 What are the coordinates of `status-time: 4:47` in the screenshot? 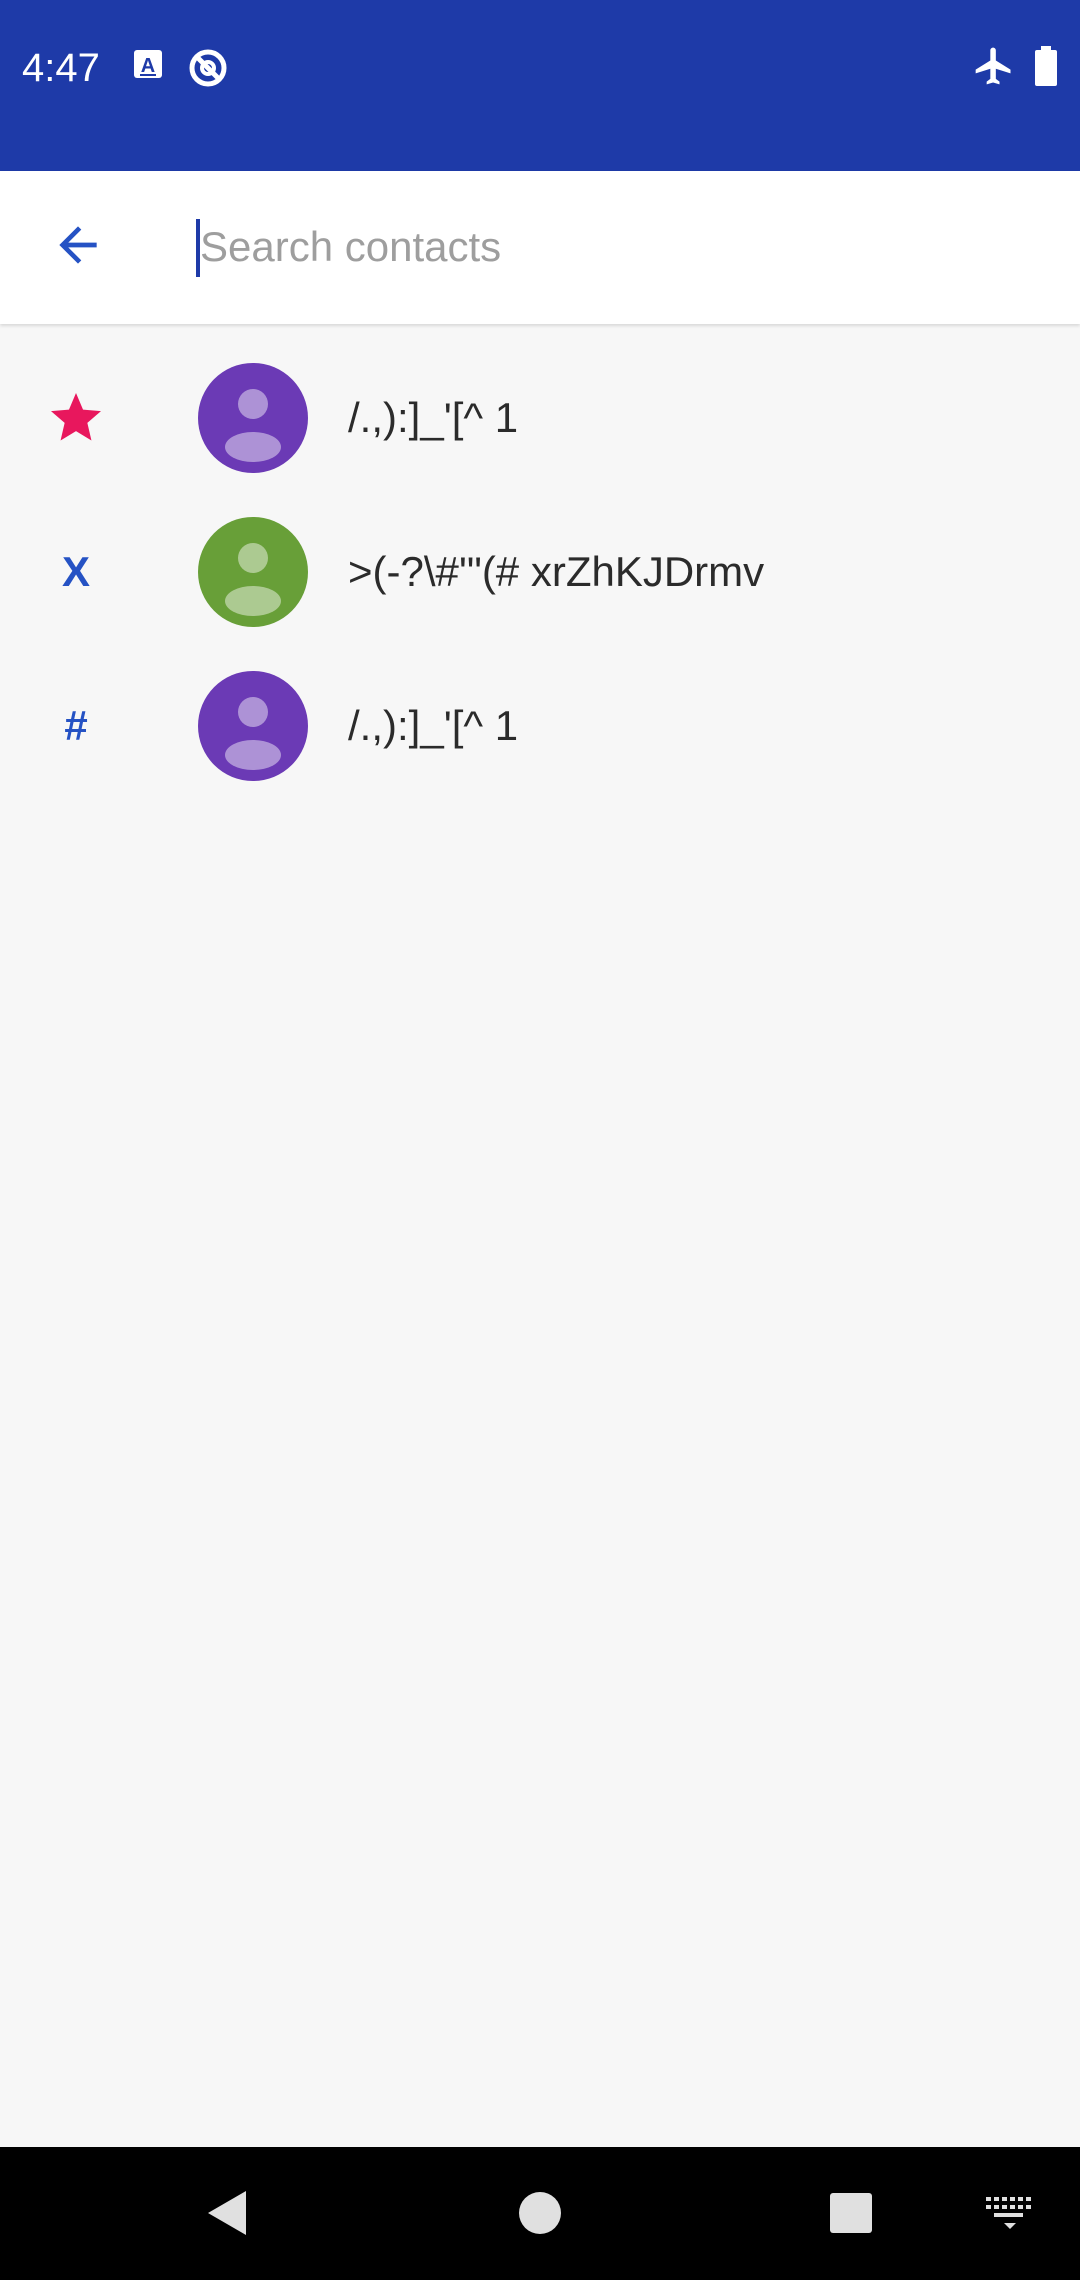 It's located at (61, 68).